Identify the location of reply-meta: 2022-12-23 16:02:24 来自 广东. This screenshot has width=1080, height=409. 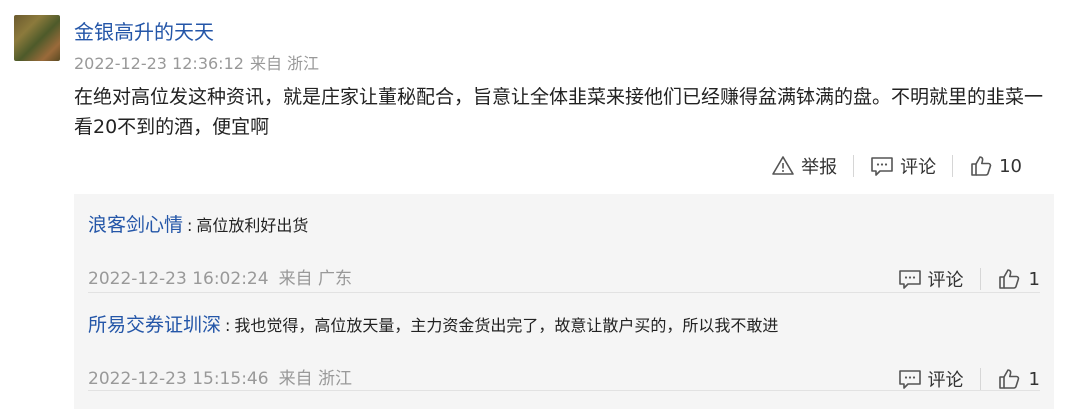
(220, 279).